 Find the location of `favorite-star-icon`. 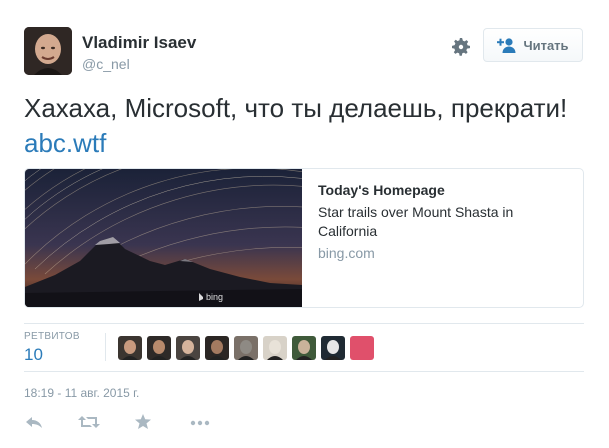

favorite-star-icon is located at coordinates (143, 424).